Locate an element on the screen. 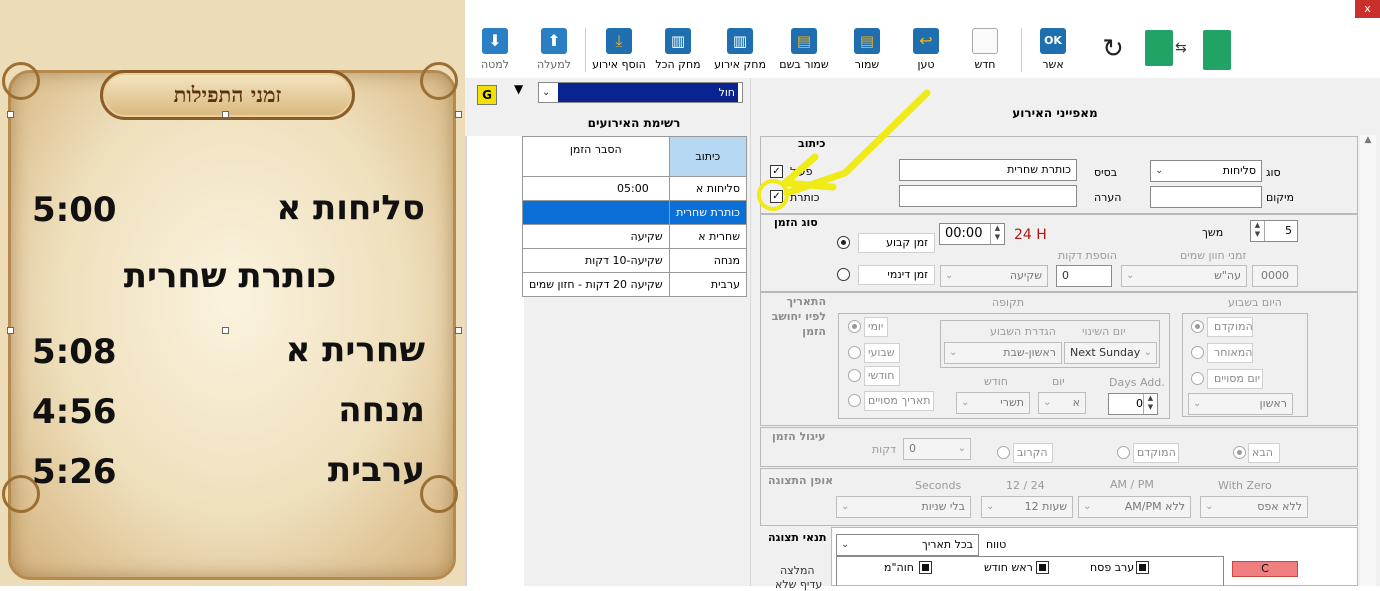 The width and height of the screenshot is (1380, 591). table-row: סליחות א 05:00 is located at coordinates (635, 188).